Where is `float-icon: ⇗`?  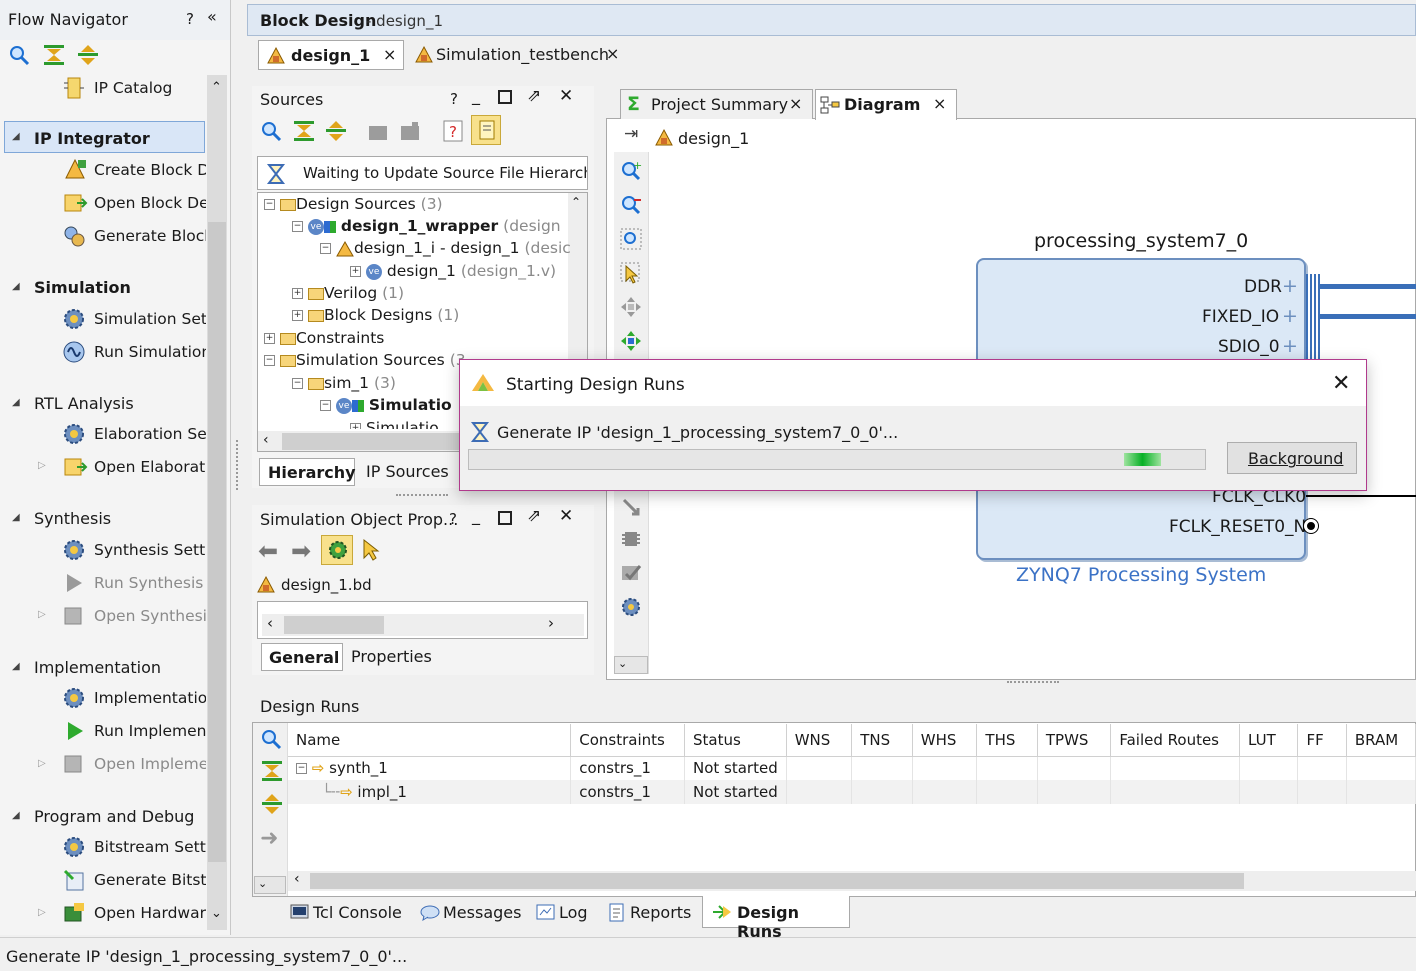
float-icon: ⇗ is located at coordinates (534, 96).